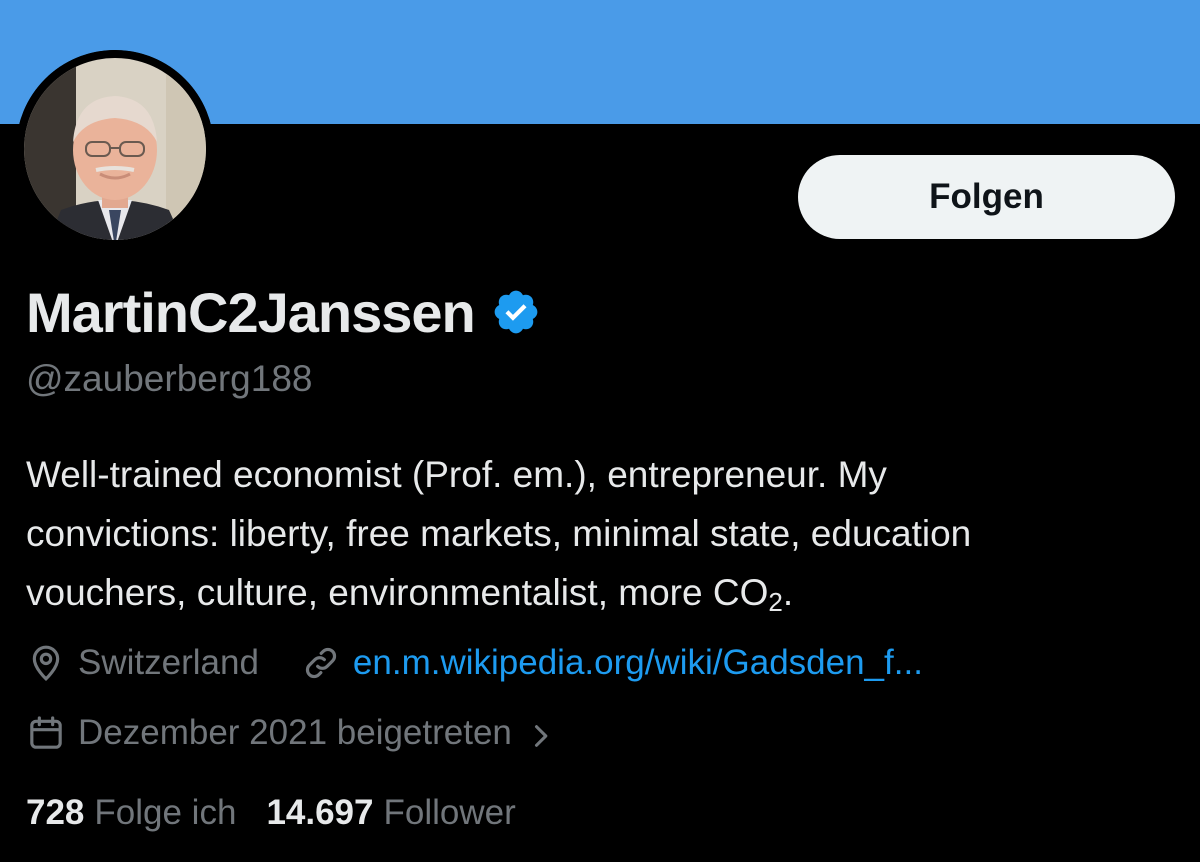 The height and width of the screenshot is (862, 1200). I want to click on followers-link: 14.697 Follower, so click(390, 813).